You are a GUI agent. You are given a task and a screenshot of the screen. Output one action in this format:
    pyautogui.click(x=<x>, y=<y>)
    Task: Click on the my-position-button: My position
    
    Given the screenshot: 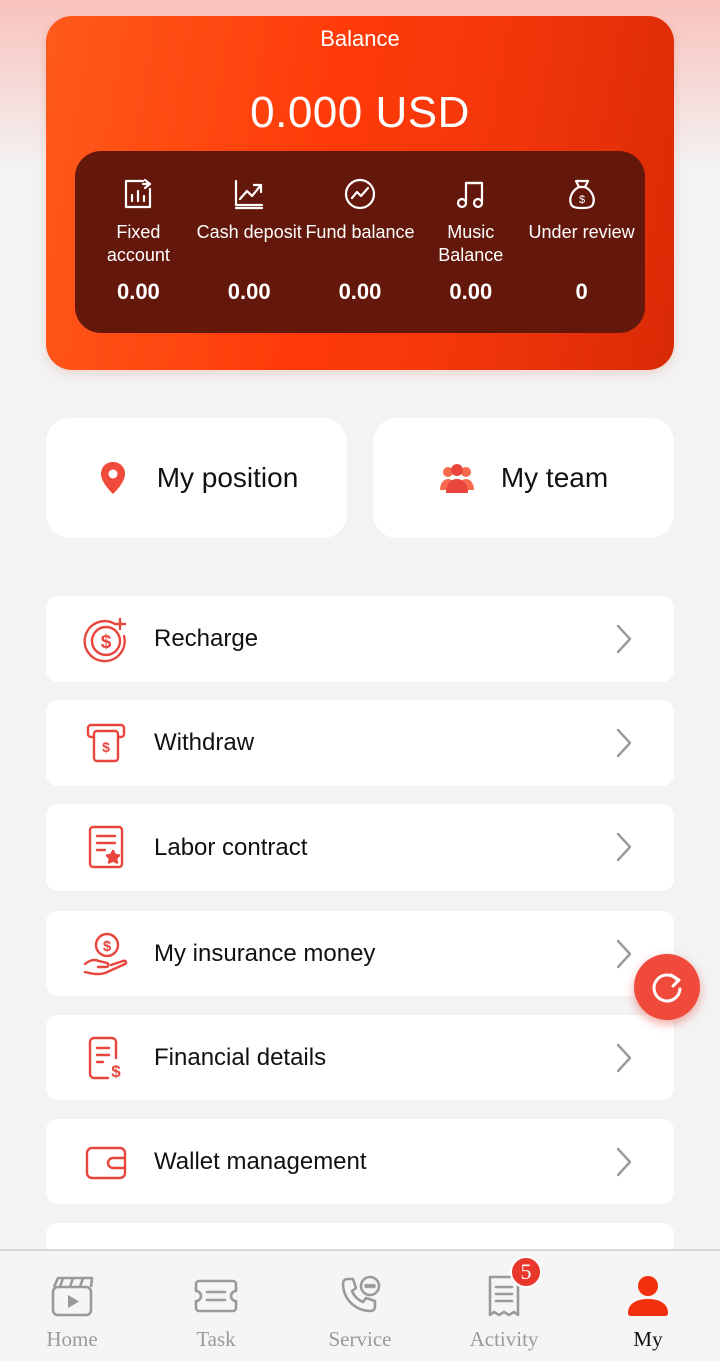 What is the action you would take?
    pyautogui.click(x=196, y=478)
    